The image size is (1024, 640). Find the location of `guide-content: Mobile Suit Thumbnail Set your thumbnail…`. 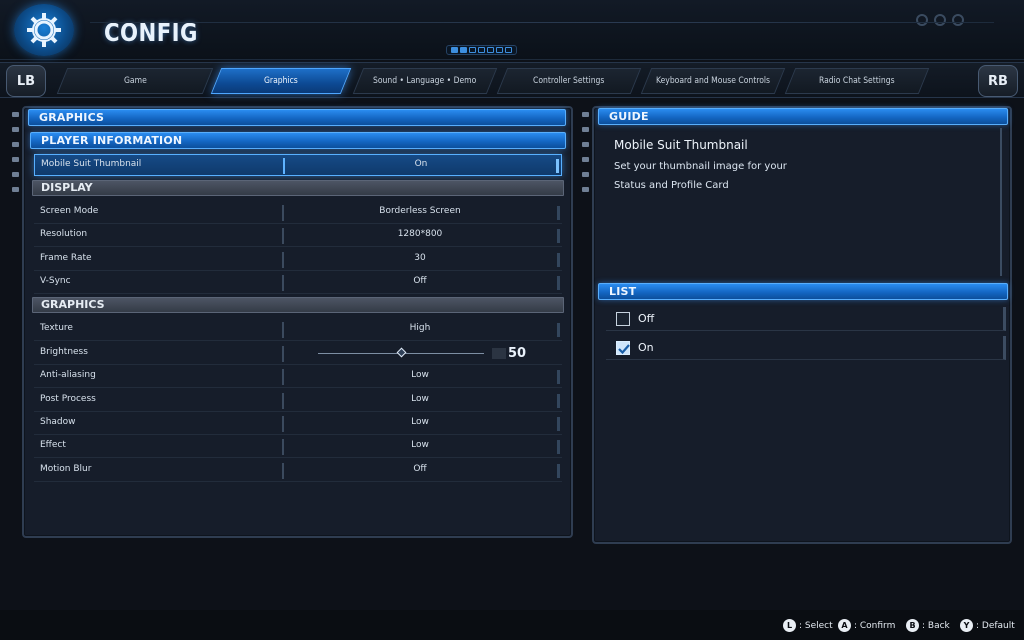

guide-content: Mobile Suit Thumbnail Set your thumbnail… is located at coordinates (803, 202).